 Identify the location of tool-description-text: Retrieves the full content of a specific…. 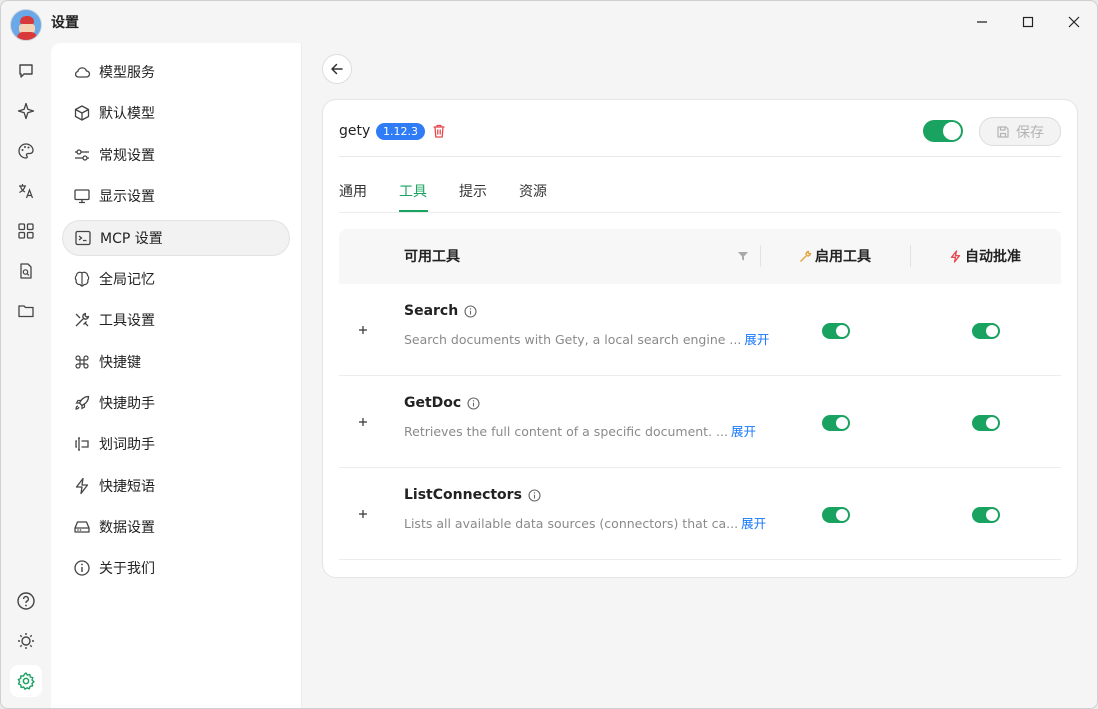
(566, 431).